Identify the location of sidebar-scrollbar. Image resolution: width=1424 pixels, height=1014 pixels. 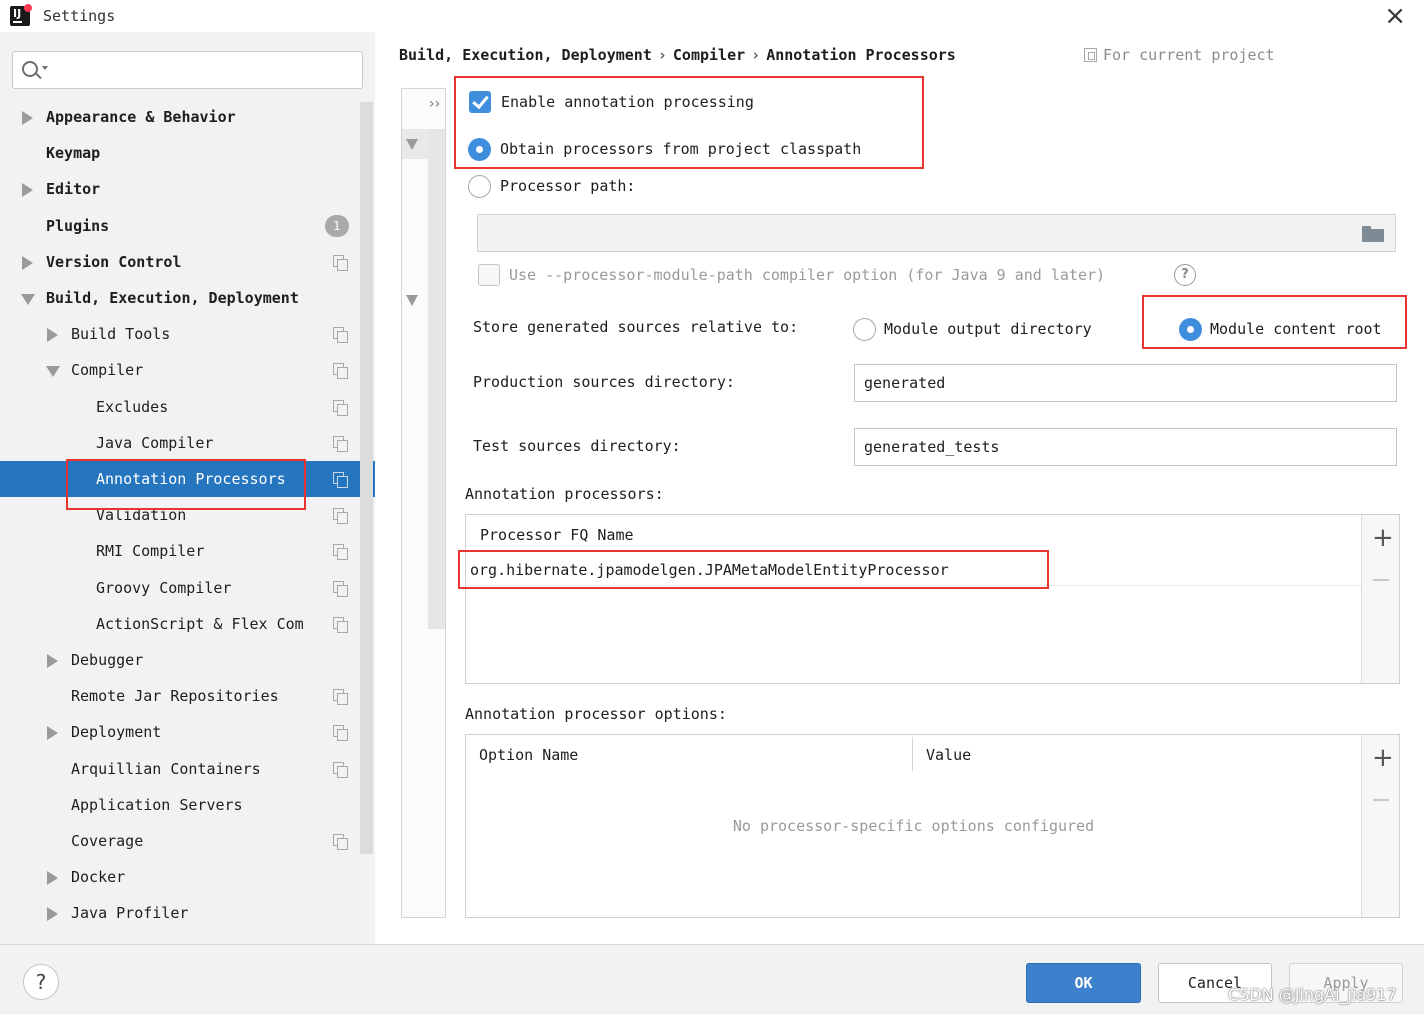
(366, 478).